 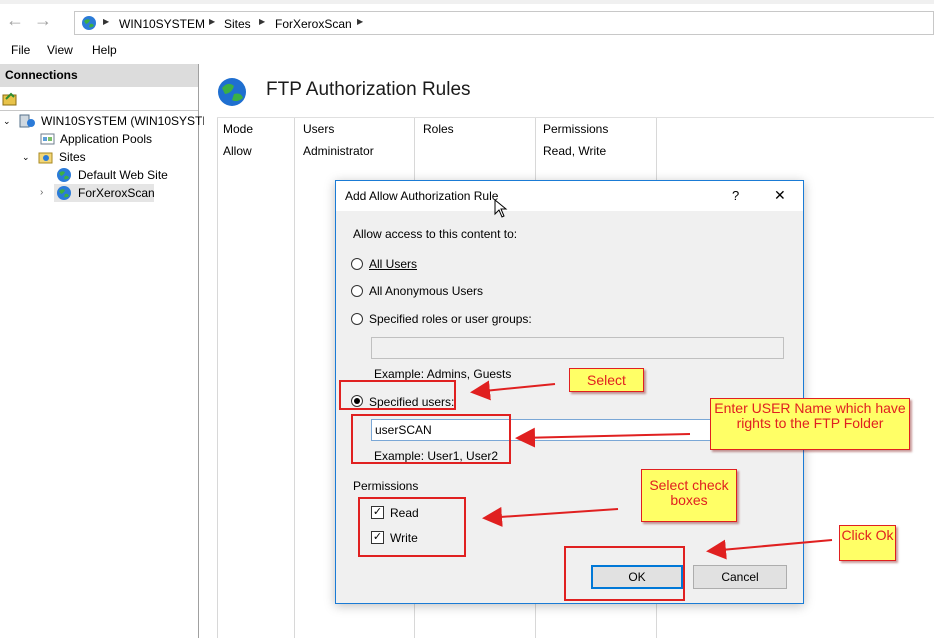 I want to click on tree-label-selected-site: ForXeroxScan, so click(x=116, y=193).